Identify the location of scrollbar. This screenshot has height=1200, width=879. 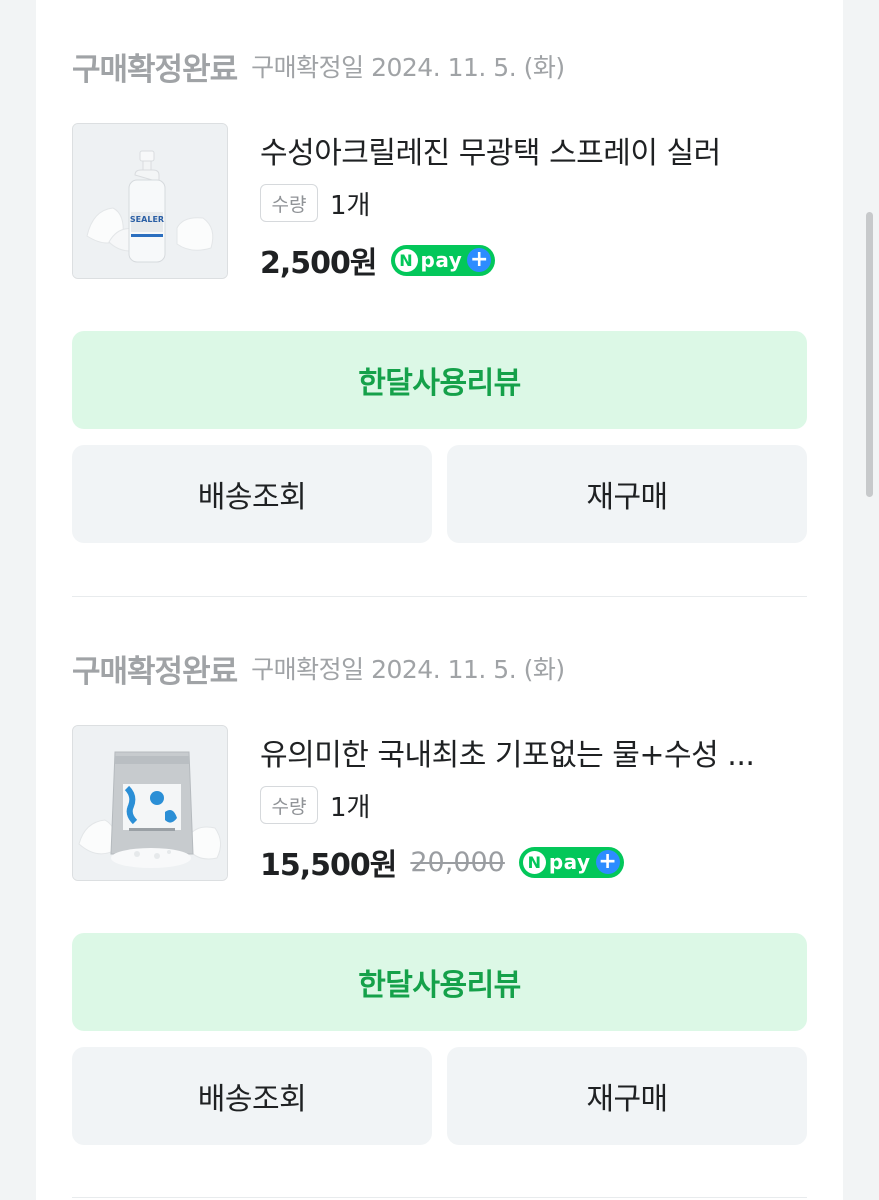
(869, 354).